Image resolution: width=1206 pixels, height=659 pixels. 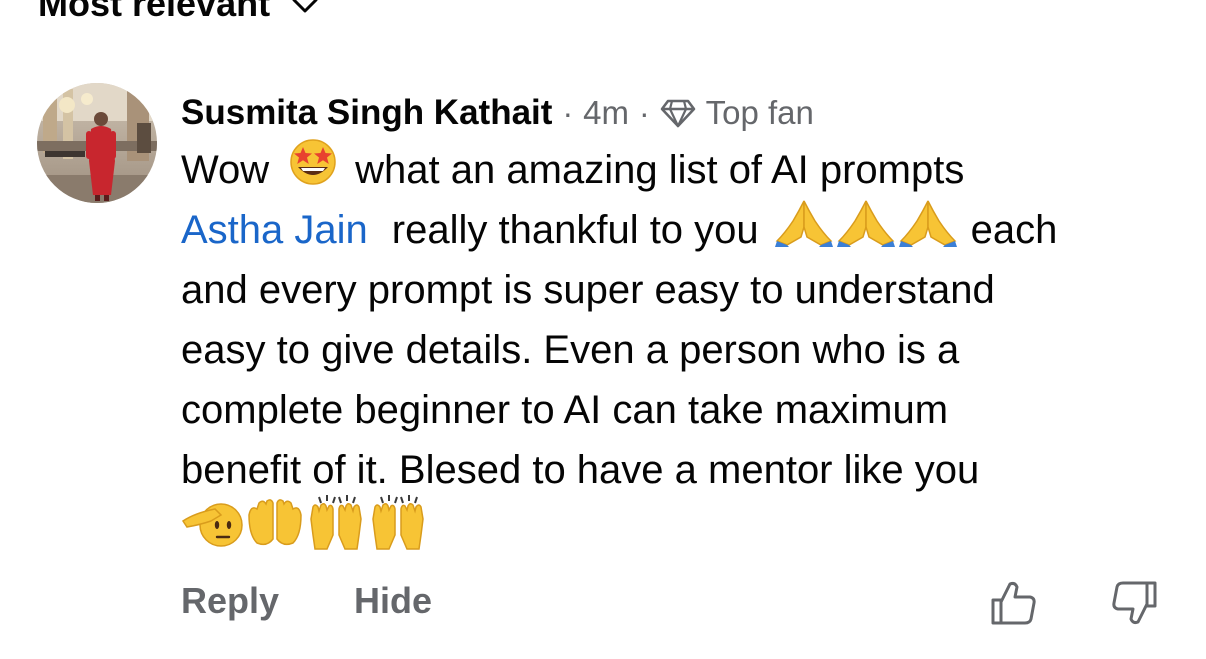 What do you see at coordinates (393, 601) in the screenshot?
I see `hide-button: Hide` at bounding box center [393, 601].